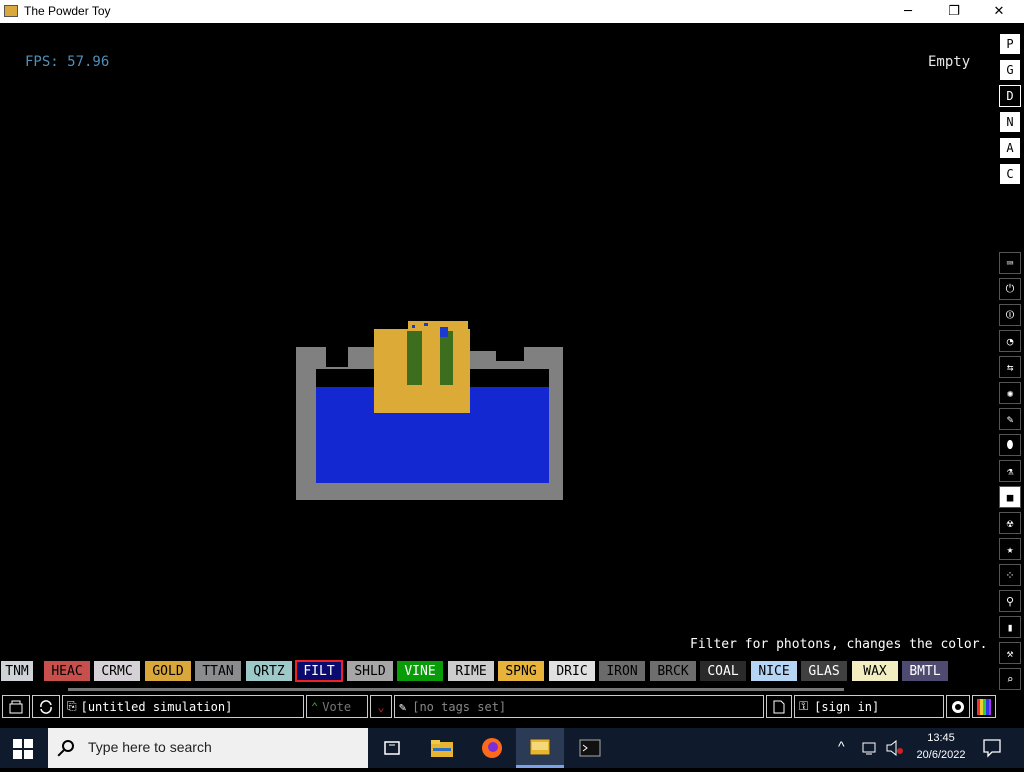 The width and height of the screenshot is (1024, 772). What do you see at coordinates (319, 671) in the screenshot?
I see `element-button-filt: FILT` at bounding box center [319, 671].